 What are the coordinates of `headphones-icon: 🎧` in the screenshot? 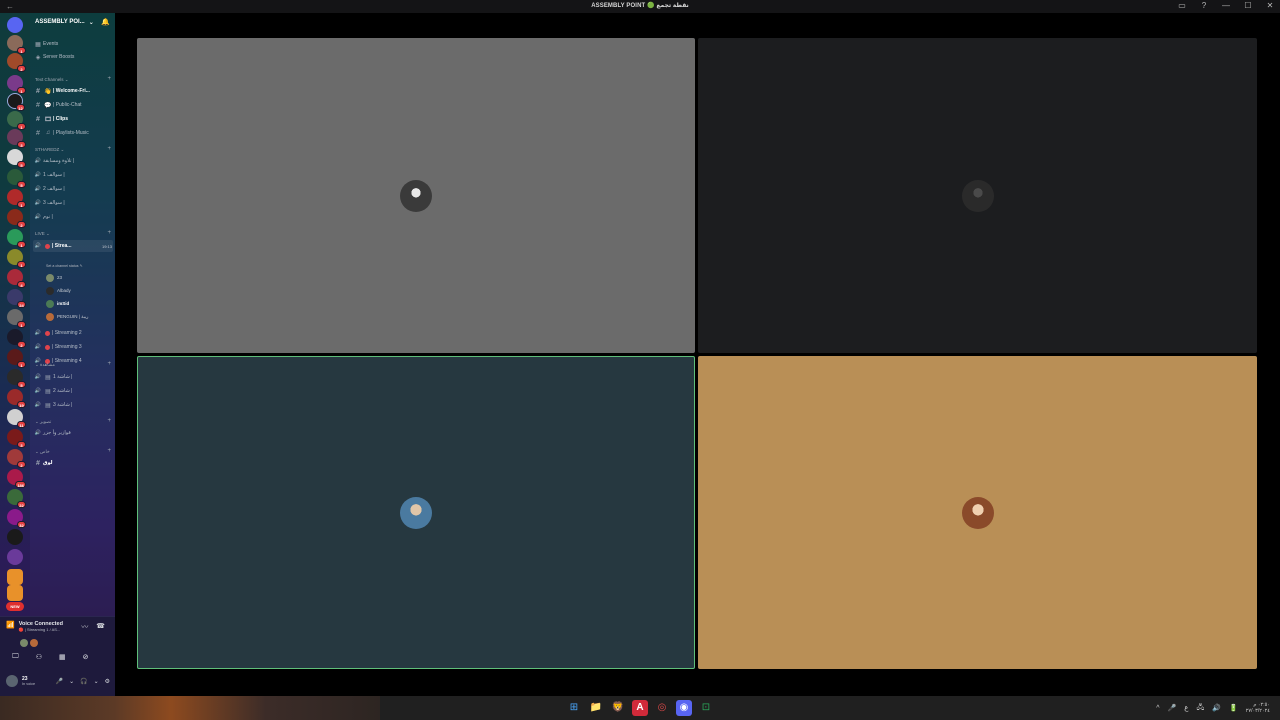 It's located at (83, 681).